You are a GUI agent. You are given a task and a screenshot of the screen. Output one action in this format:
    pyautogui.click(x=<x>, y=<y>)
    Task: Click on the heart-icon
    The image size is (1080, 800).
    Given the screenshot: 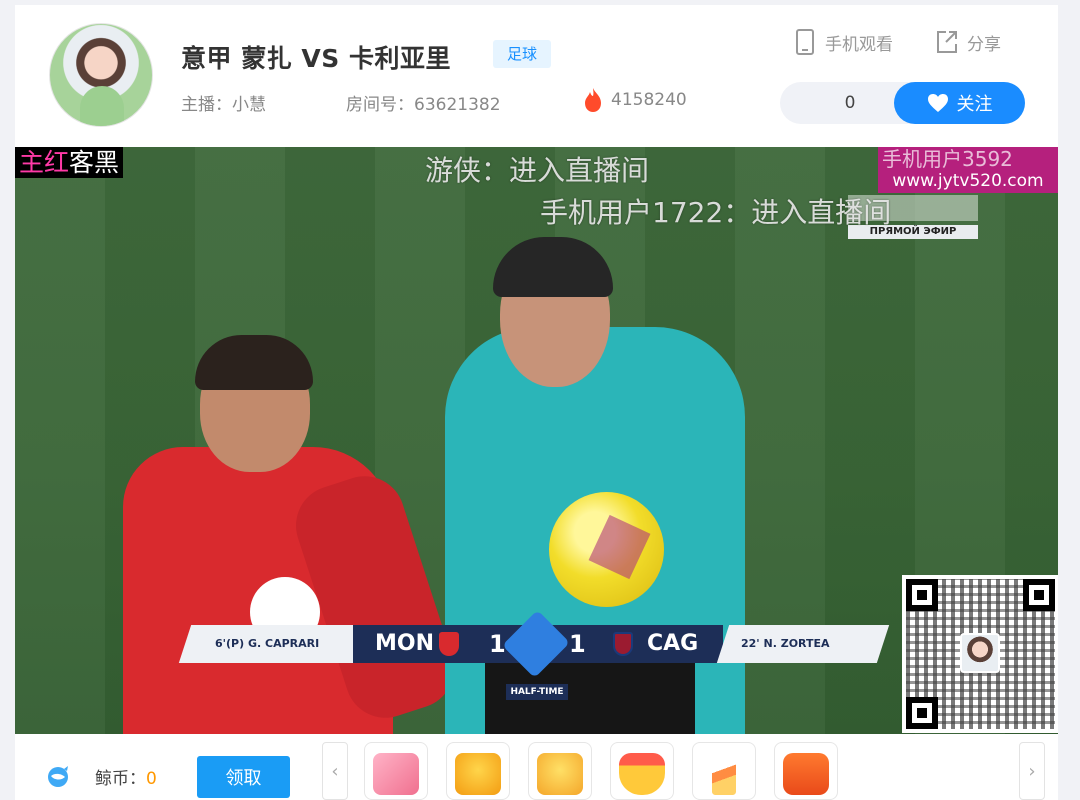 What is the action you would take?
    pyautogui.click(x=937, y=103)
    